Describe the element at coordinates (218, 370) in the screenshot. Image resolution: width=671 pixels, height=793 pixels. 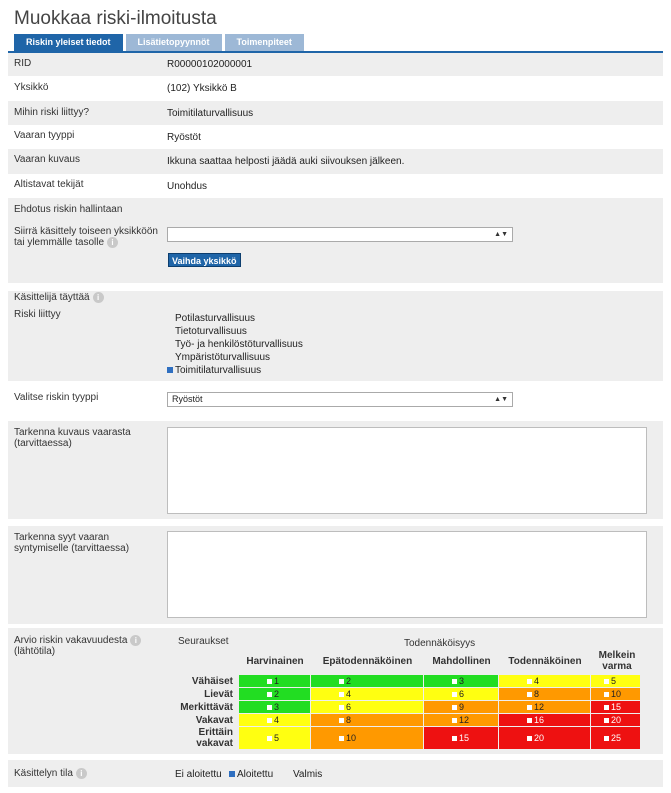
I see `option-label: Toimitilaturvallisuus` at that location.